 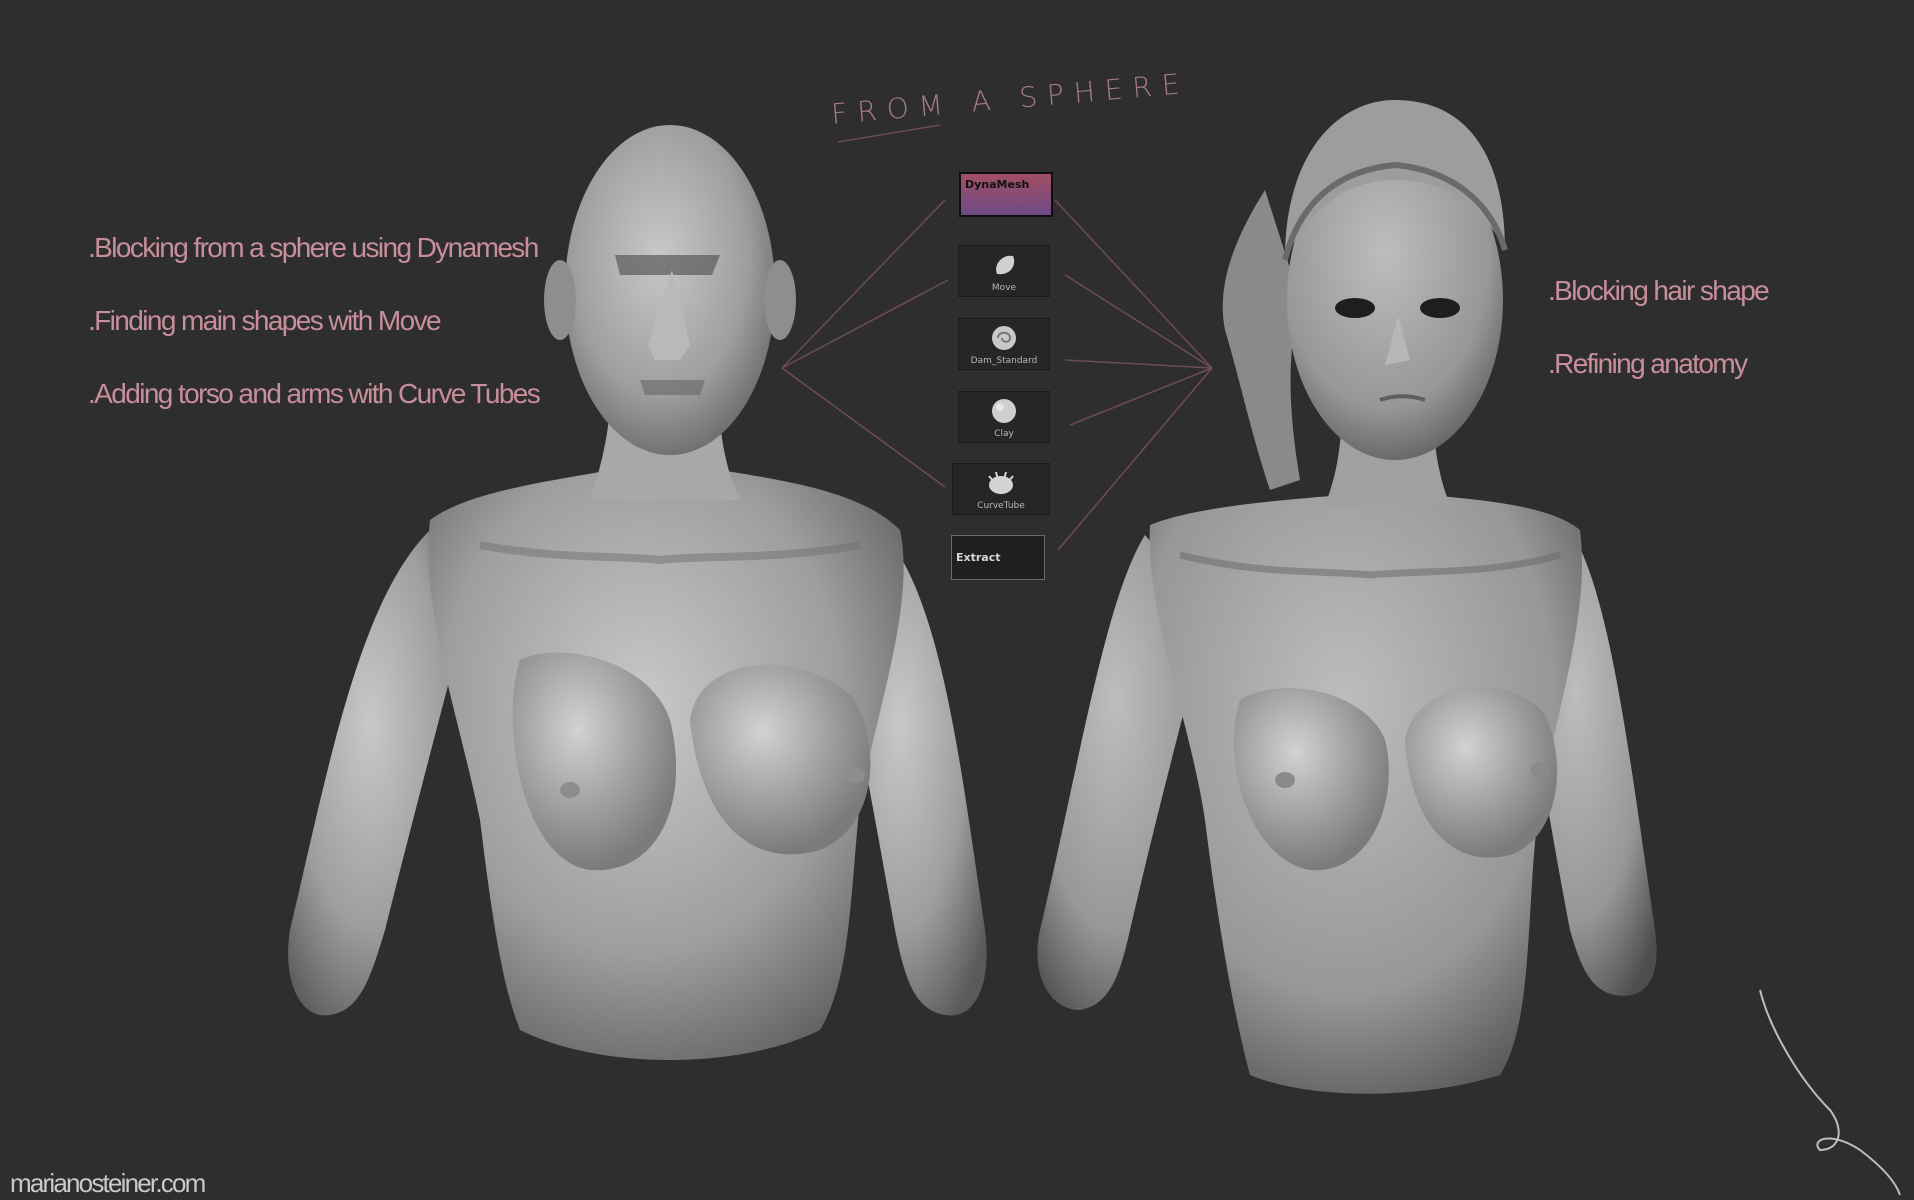 What do you see at coordinates (314, 393) in the screenshot?
I see `note-torso-arms: .Adding torso and arms with Curve Tubes` at bounding box center [314, 393].